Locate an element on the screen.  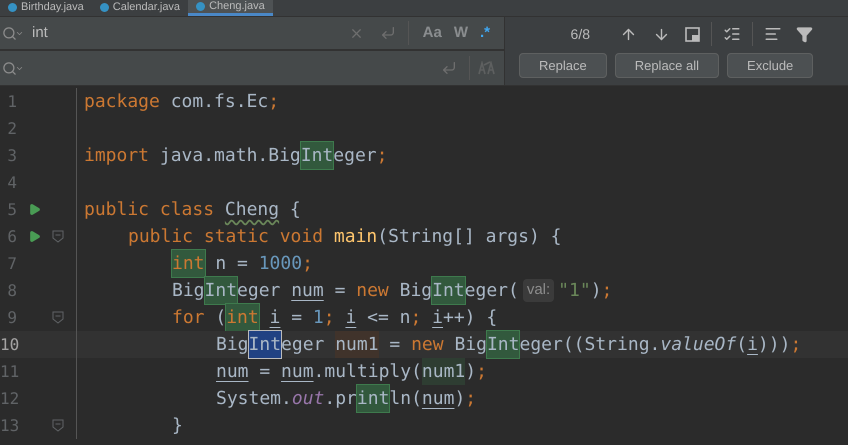
line-number: 5 is located at coordinates (12, 209).